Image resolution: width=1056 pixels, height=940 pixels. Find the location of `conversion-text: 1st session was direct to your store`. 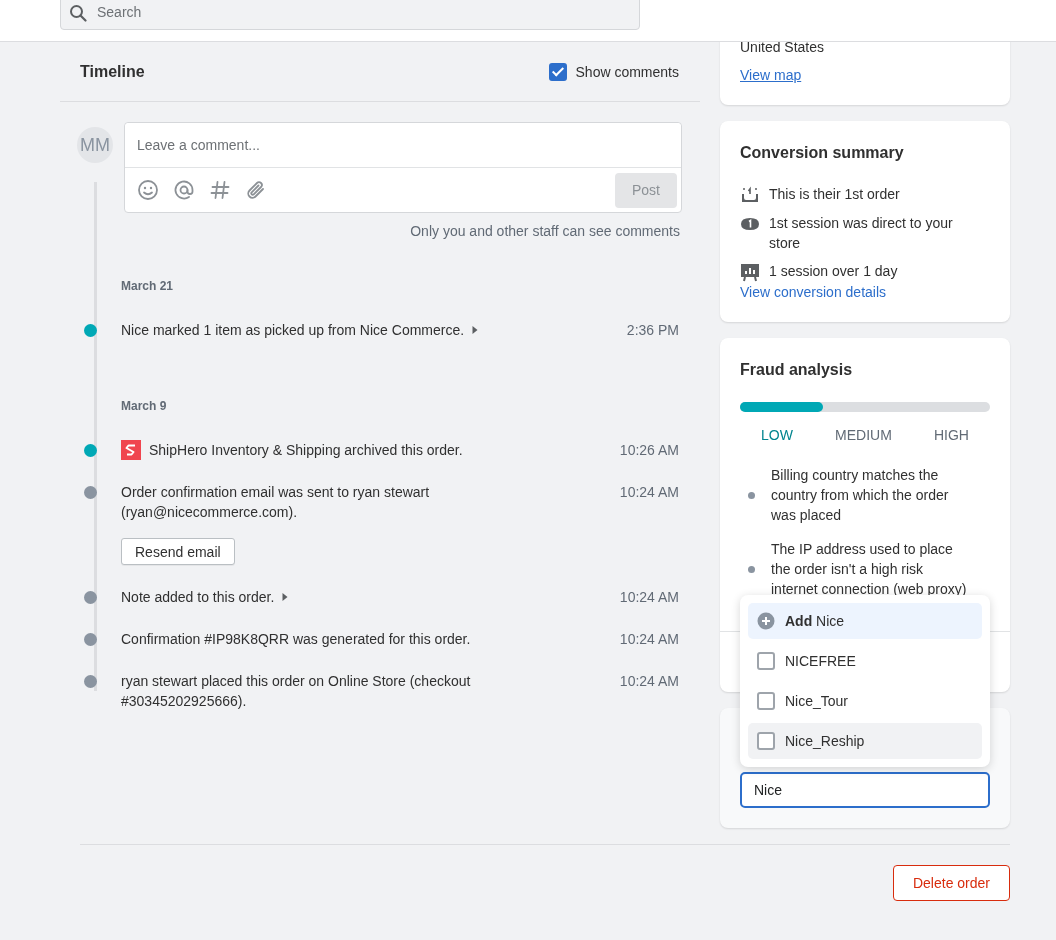

conversion-text: 1st session was direct to your store is located at coordinates (861, 233).